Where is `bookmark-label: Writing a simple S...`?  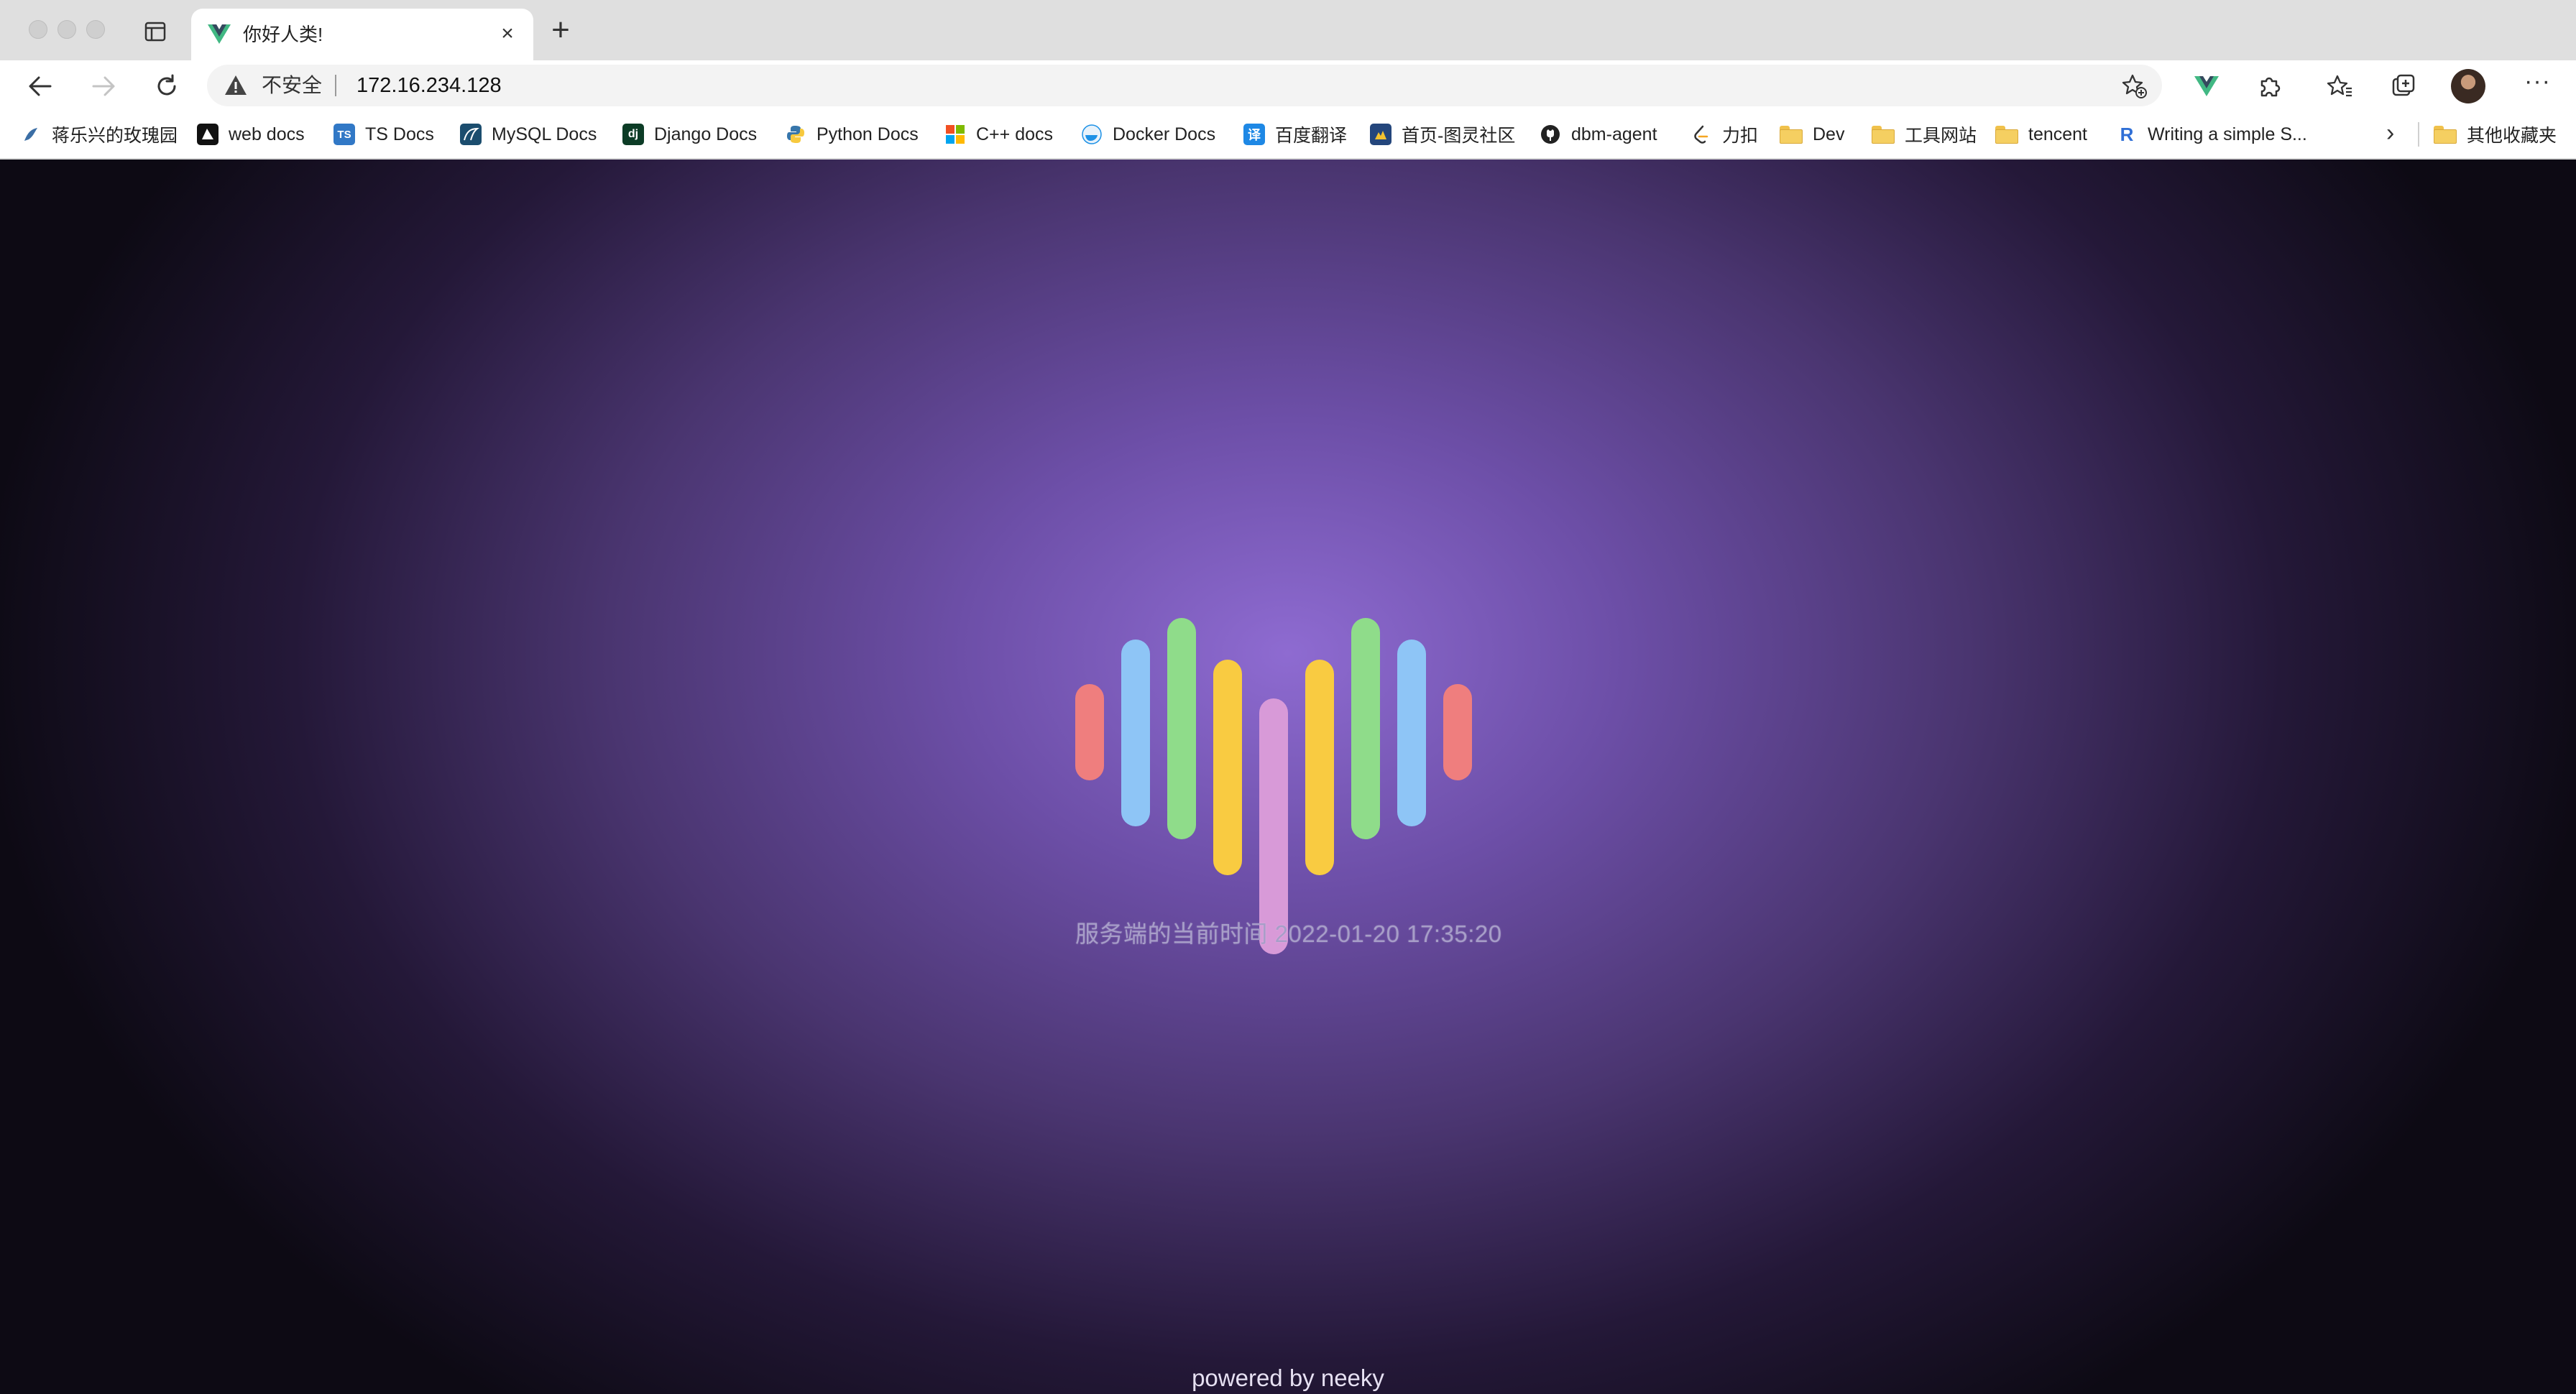 bookmark-label: Writing a simple S... is located at coordinates (2227, 134).